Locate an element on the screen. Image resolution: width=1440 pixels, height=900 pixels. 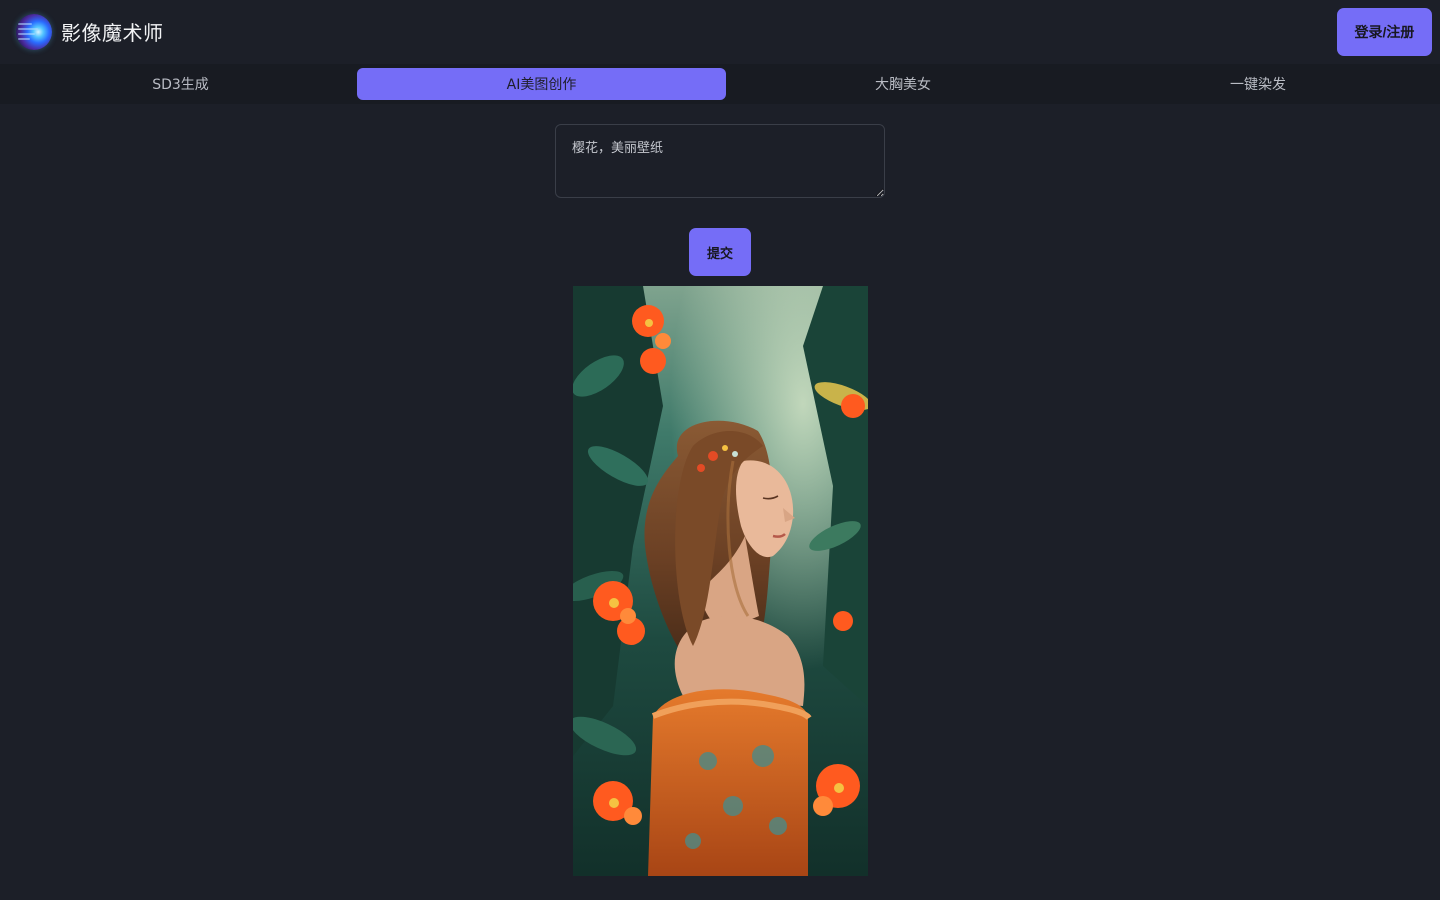
app-title: 影像魔术师 is located at coordinates (112, 33).